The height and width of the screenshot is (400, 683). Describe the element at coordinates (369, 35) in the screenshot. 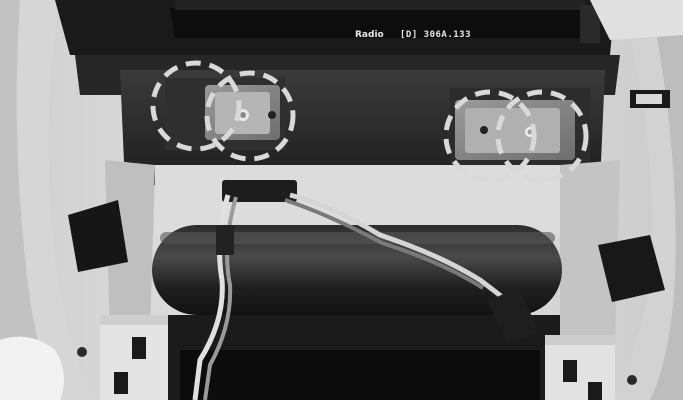

I see `head-unit-brand: Radio` at that location.